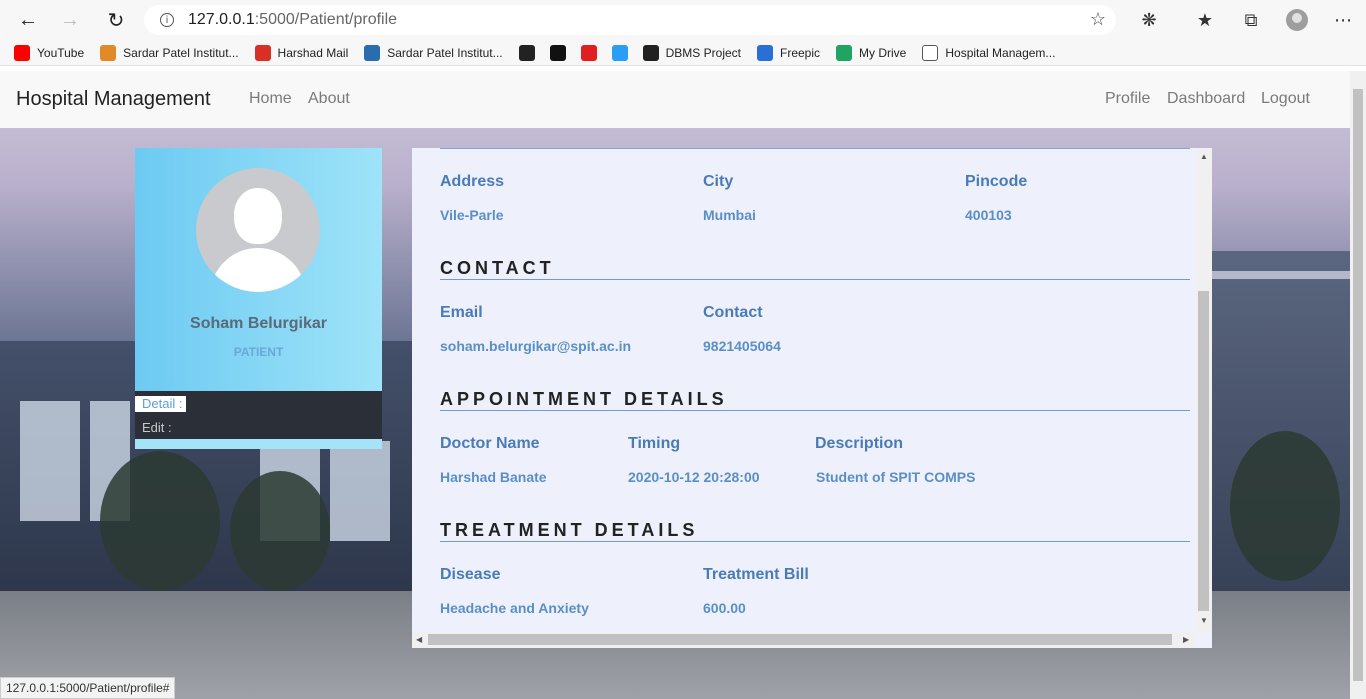 The width and height of the screenshot is (1366, 699). Describe the element at coordinates (258, 298) in the screenshot. I see `profile-card: Soham Belurgikar PATIENT Detail : Edit :` at that location.